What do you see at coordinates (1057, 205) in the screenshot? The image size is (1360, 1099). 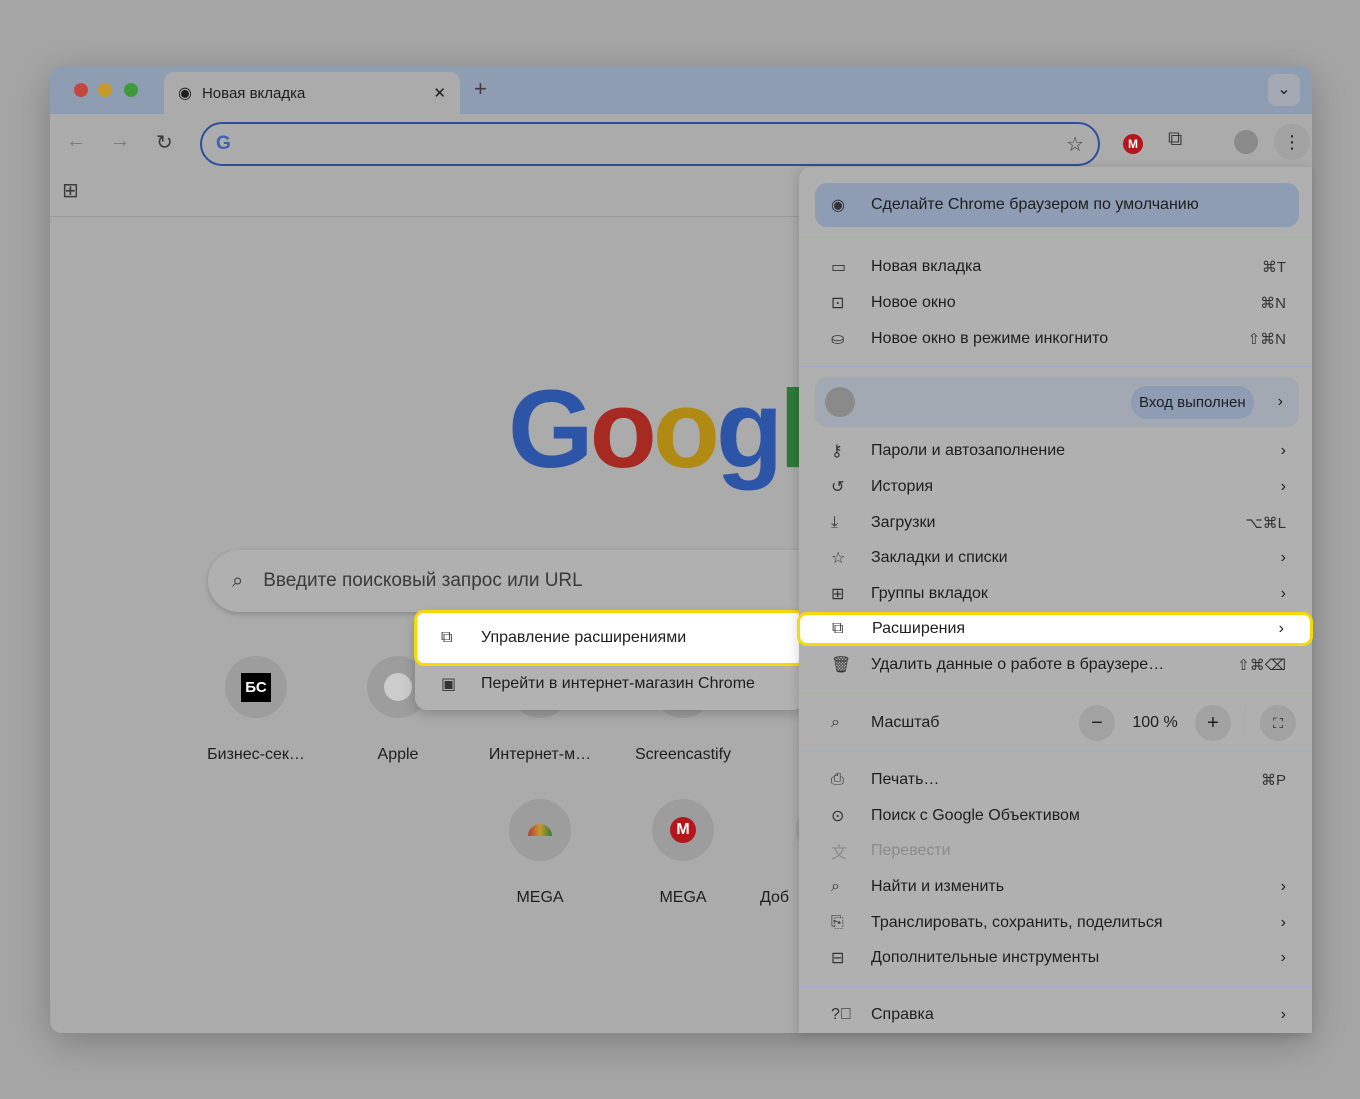 I see `set-default-browser-item: ◉ Сделайте Chrome браузером по умолчанию` at bounding box center [1057, 205].